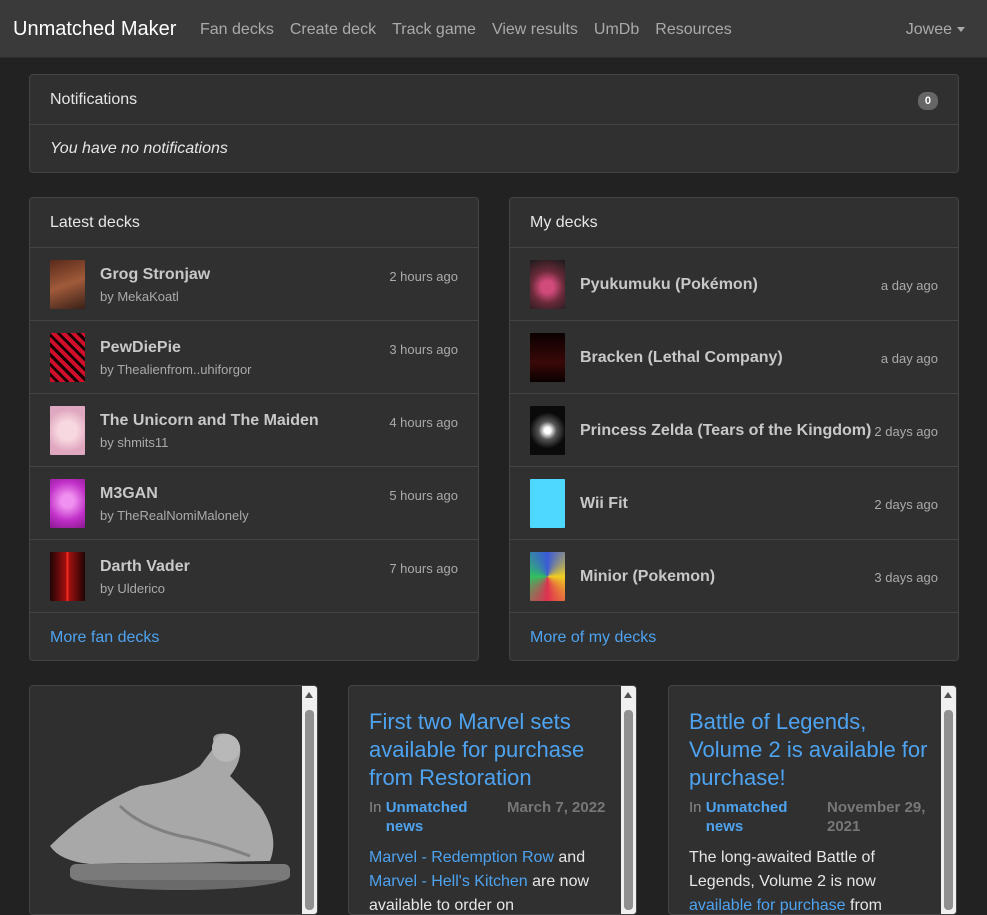 Image resolution: width=987 pixels, height=915 pixels. I want to click on deck-name: The Unicorn and The Maiden, so click(209, 421).